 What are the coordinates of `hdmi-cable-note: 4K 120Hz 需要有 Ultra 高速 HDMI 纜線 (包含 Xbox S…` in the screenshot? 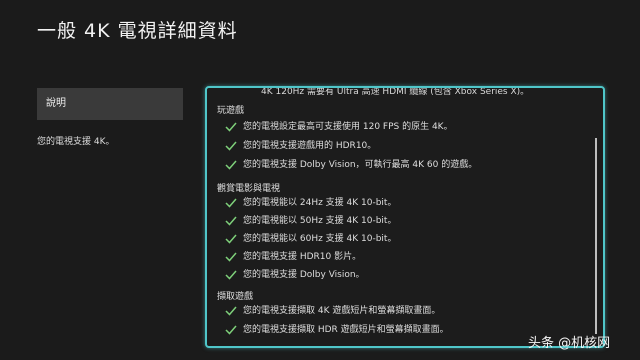 It's located at (395, 92).